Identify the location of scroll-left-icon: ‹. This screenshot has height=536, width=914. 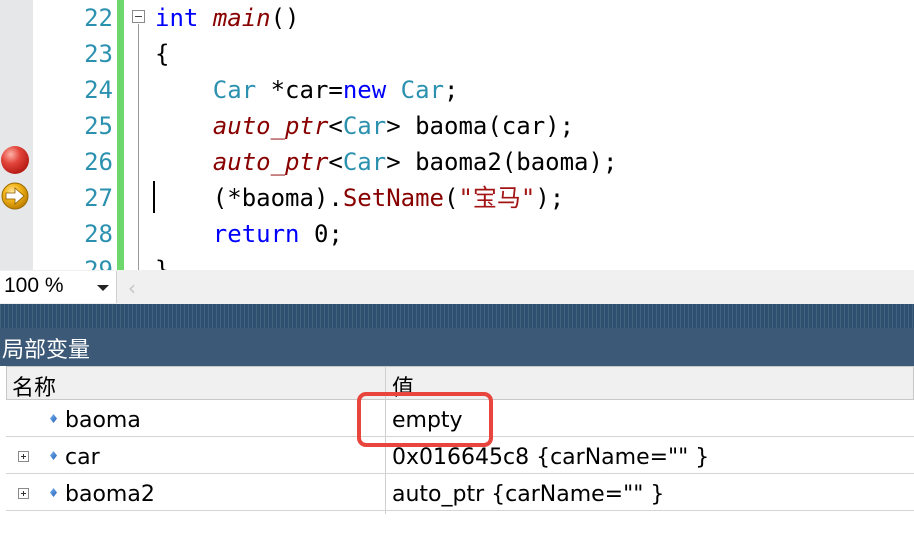
(132, 288).